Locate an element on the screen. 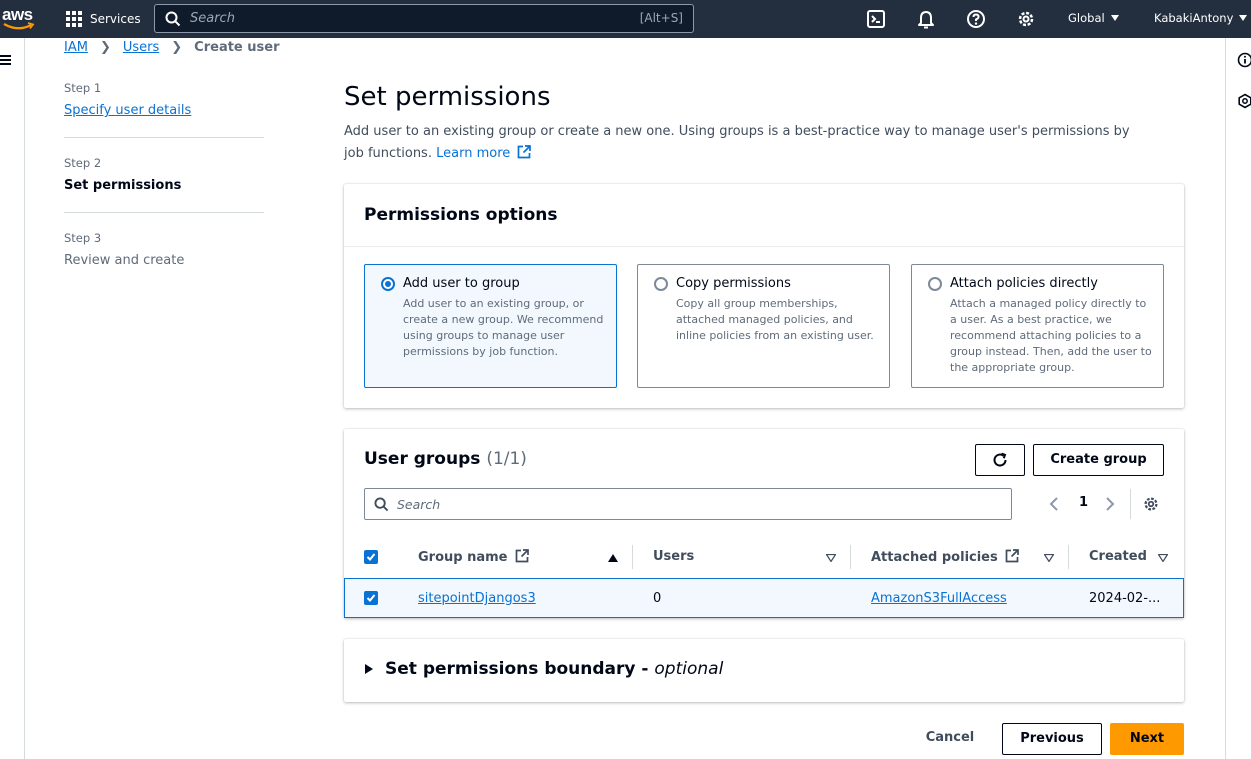 Image resolution: width=1251 pixels, height=759 pixels. wizard-step-2: Step 2 Set permissions is located at coordinates (122, 174).